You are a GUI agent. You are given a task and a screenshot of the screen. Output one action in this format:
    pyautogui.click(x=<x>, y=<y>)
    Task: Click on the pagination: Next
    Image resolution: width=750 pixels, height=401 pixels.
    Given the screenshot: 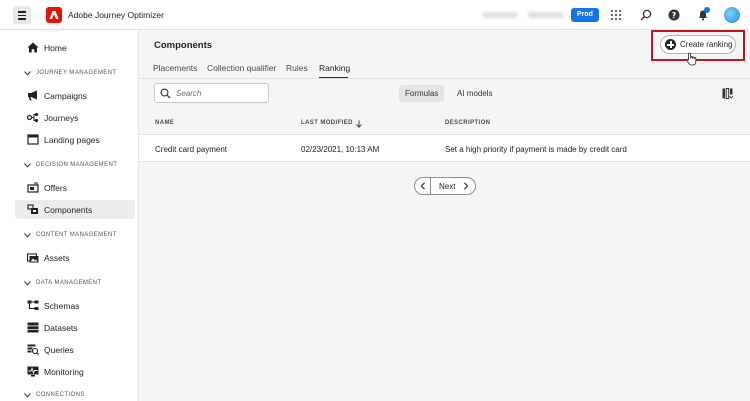 What is the action you would take?
    pyautogui.click(x=445, y=186)
    